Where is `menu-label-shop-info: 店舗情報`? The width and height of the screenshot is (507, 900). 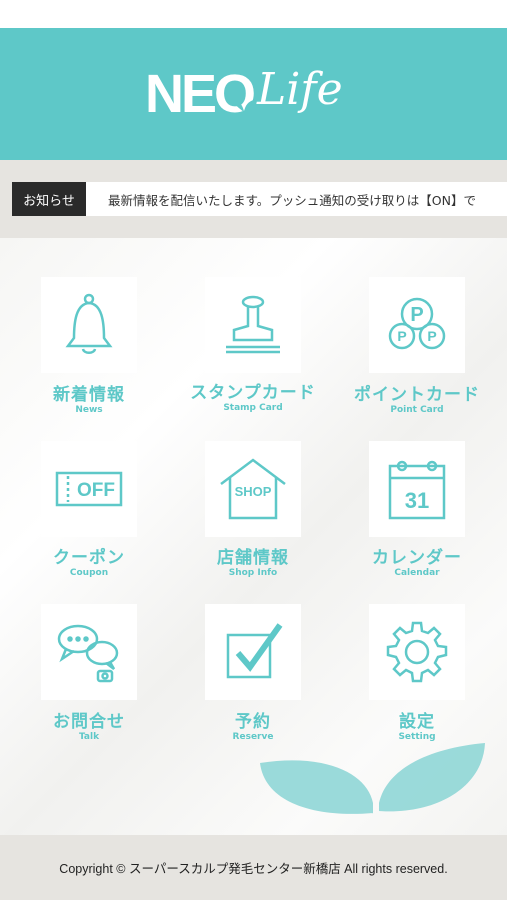 menu-label-shop-info: 店舗情報 is located at coordinates (253, 558).